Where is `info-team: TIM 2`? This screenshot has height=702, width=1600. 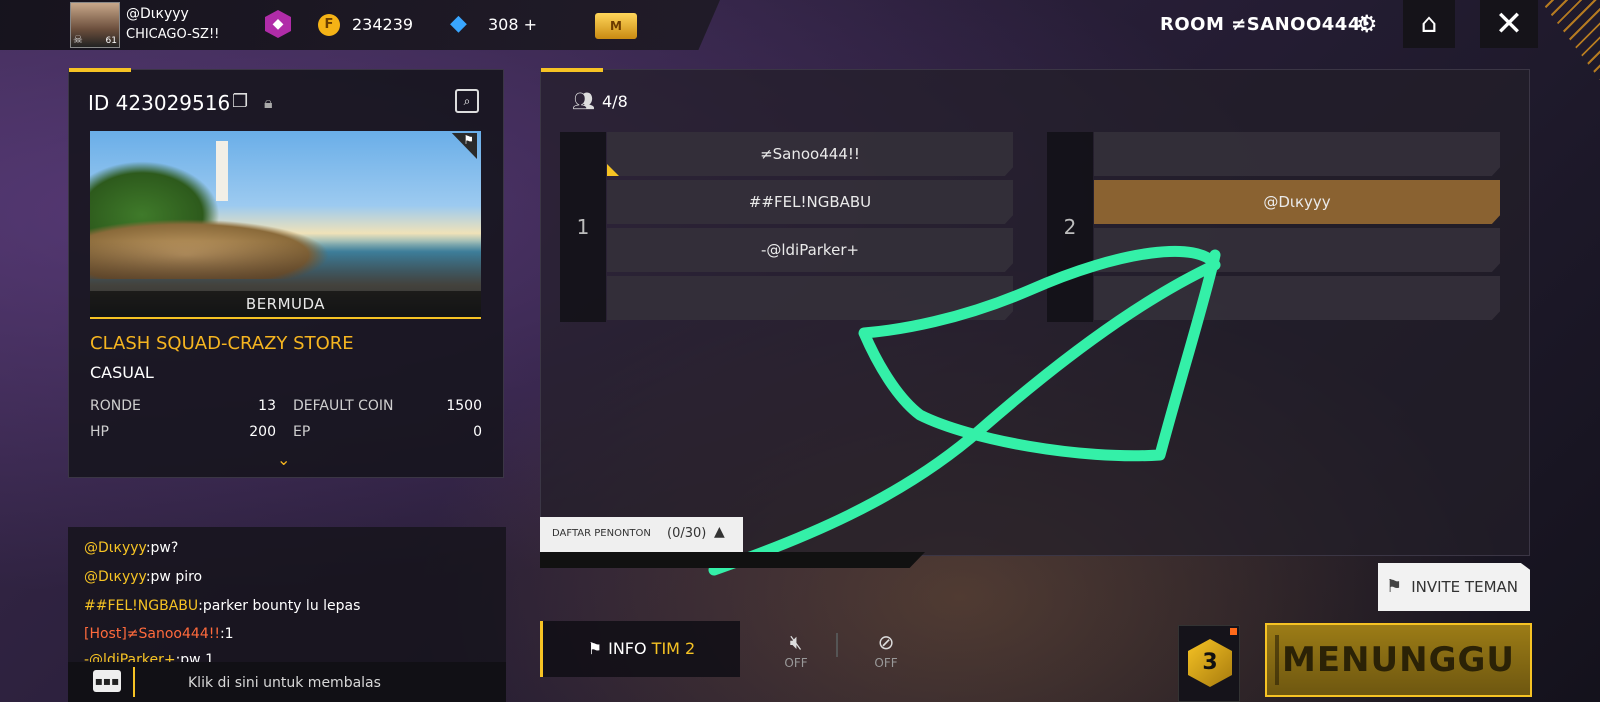
info-team: TIM 2 is located at coordinates (673, 648).